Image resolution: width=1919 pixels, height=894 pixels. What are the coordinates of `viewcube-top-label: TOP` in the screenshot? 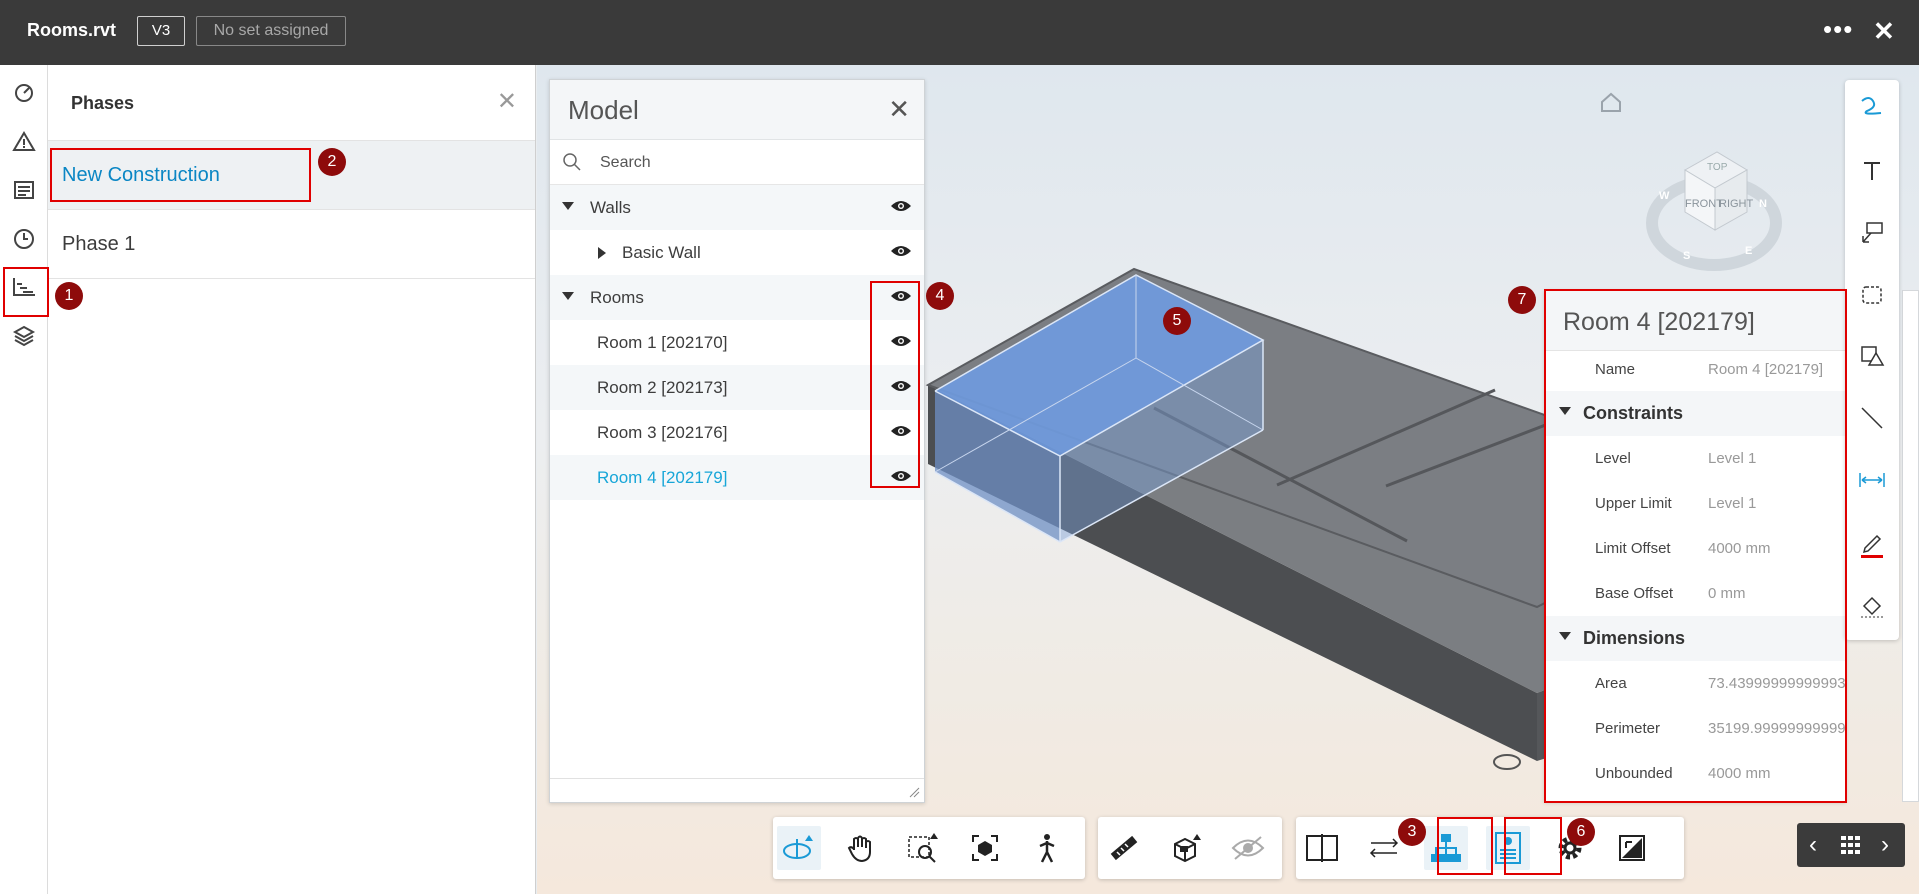 It's located at (1717, 167).